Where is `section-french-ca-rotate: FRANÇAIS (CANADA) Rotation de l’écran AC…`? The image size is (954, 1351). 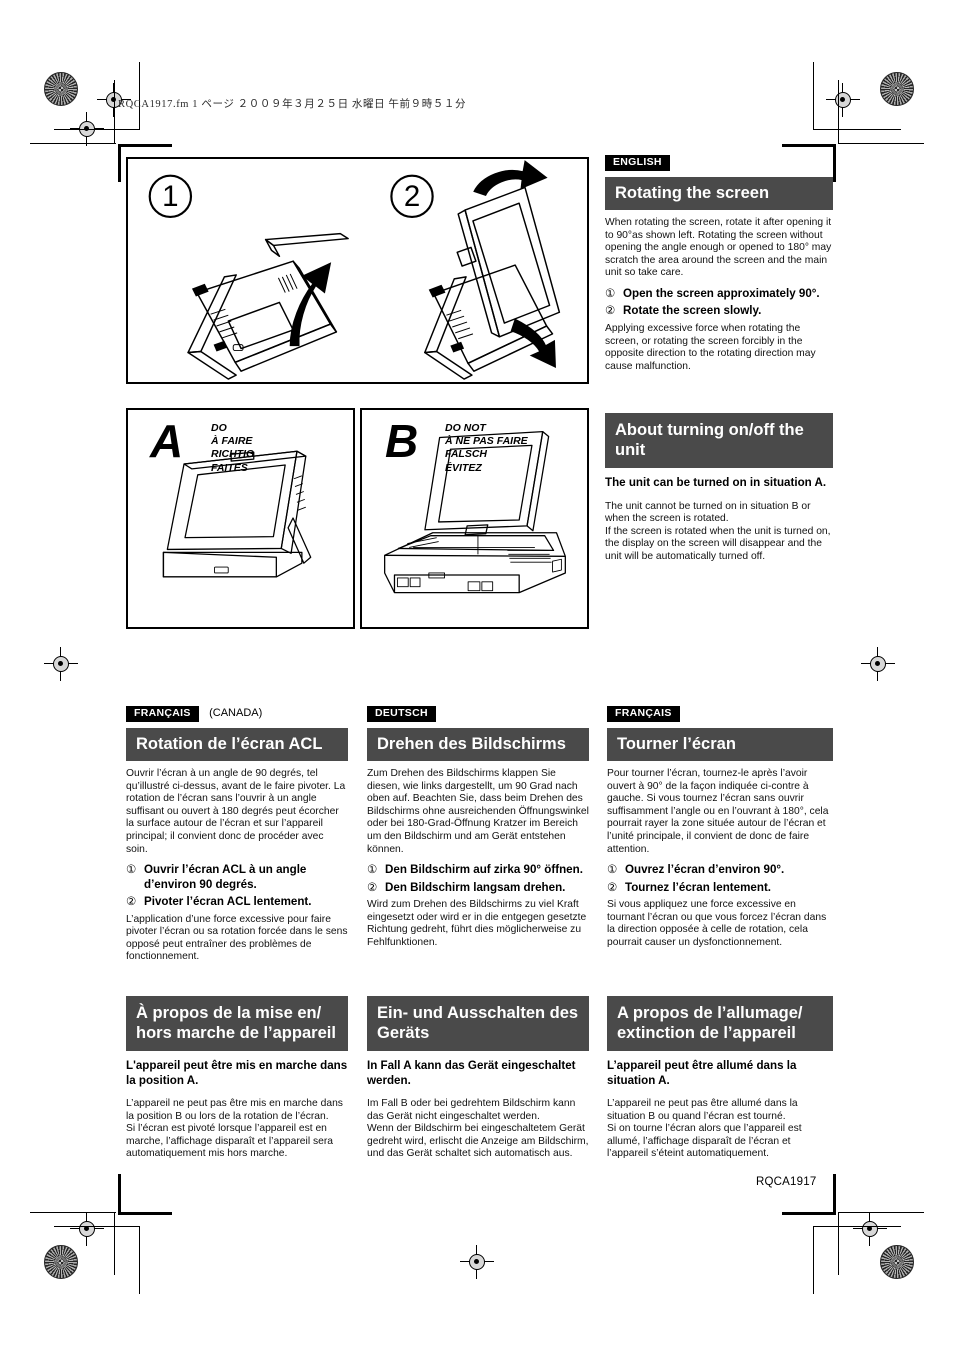
section-french-ca-rotate: FRANÇAIS (CANADA) Rotation de l’écran AC… is located at coordinates (237, 835).